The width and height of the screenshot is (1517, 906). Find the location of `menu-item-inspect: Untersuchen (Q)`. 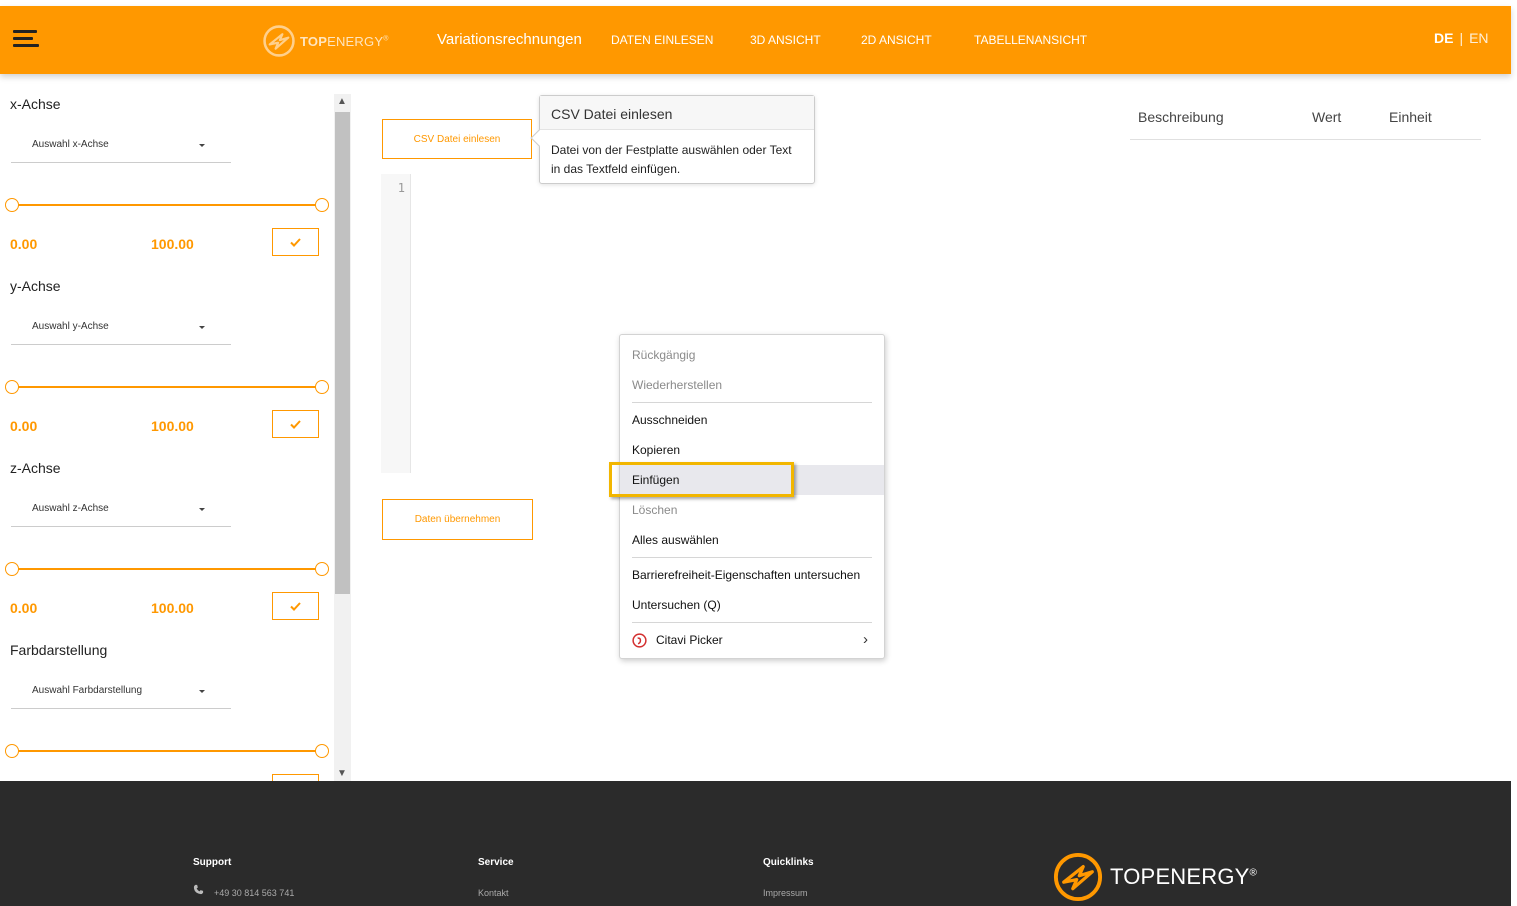

menu-item-inspect: Untersuchen (Q) is located at coordinates (752, 605).